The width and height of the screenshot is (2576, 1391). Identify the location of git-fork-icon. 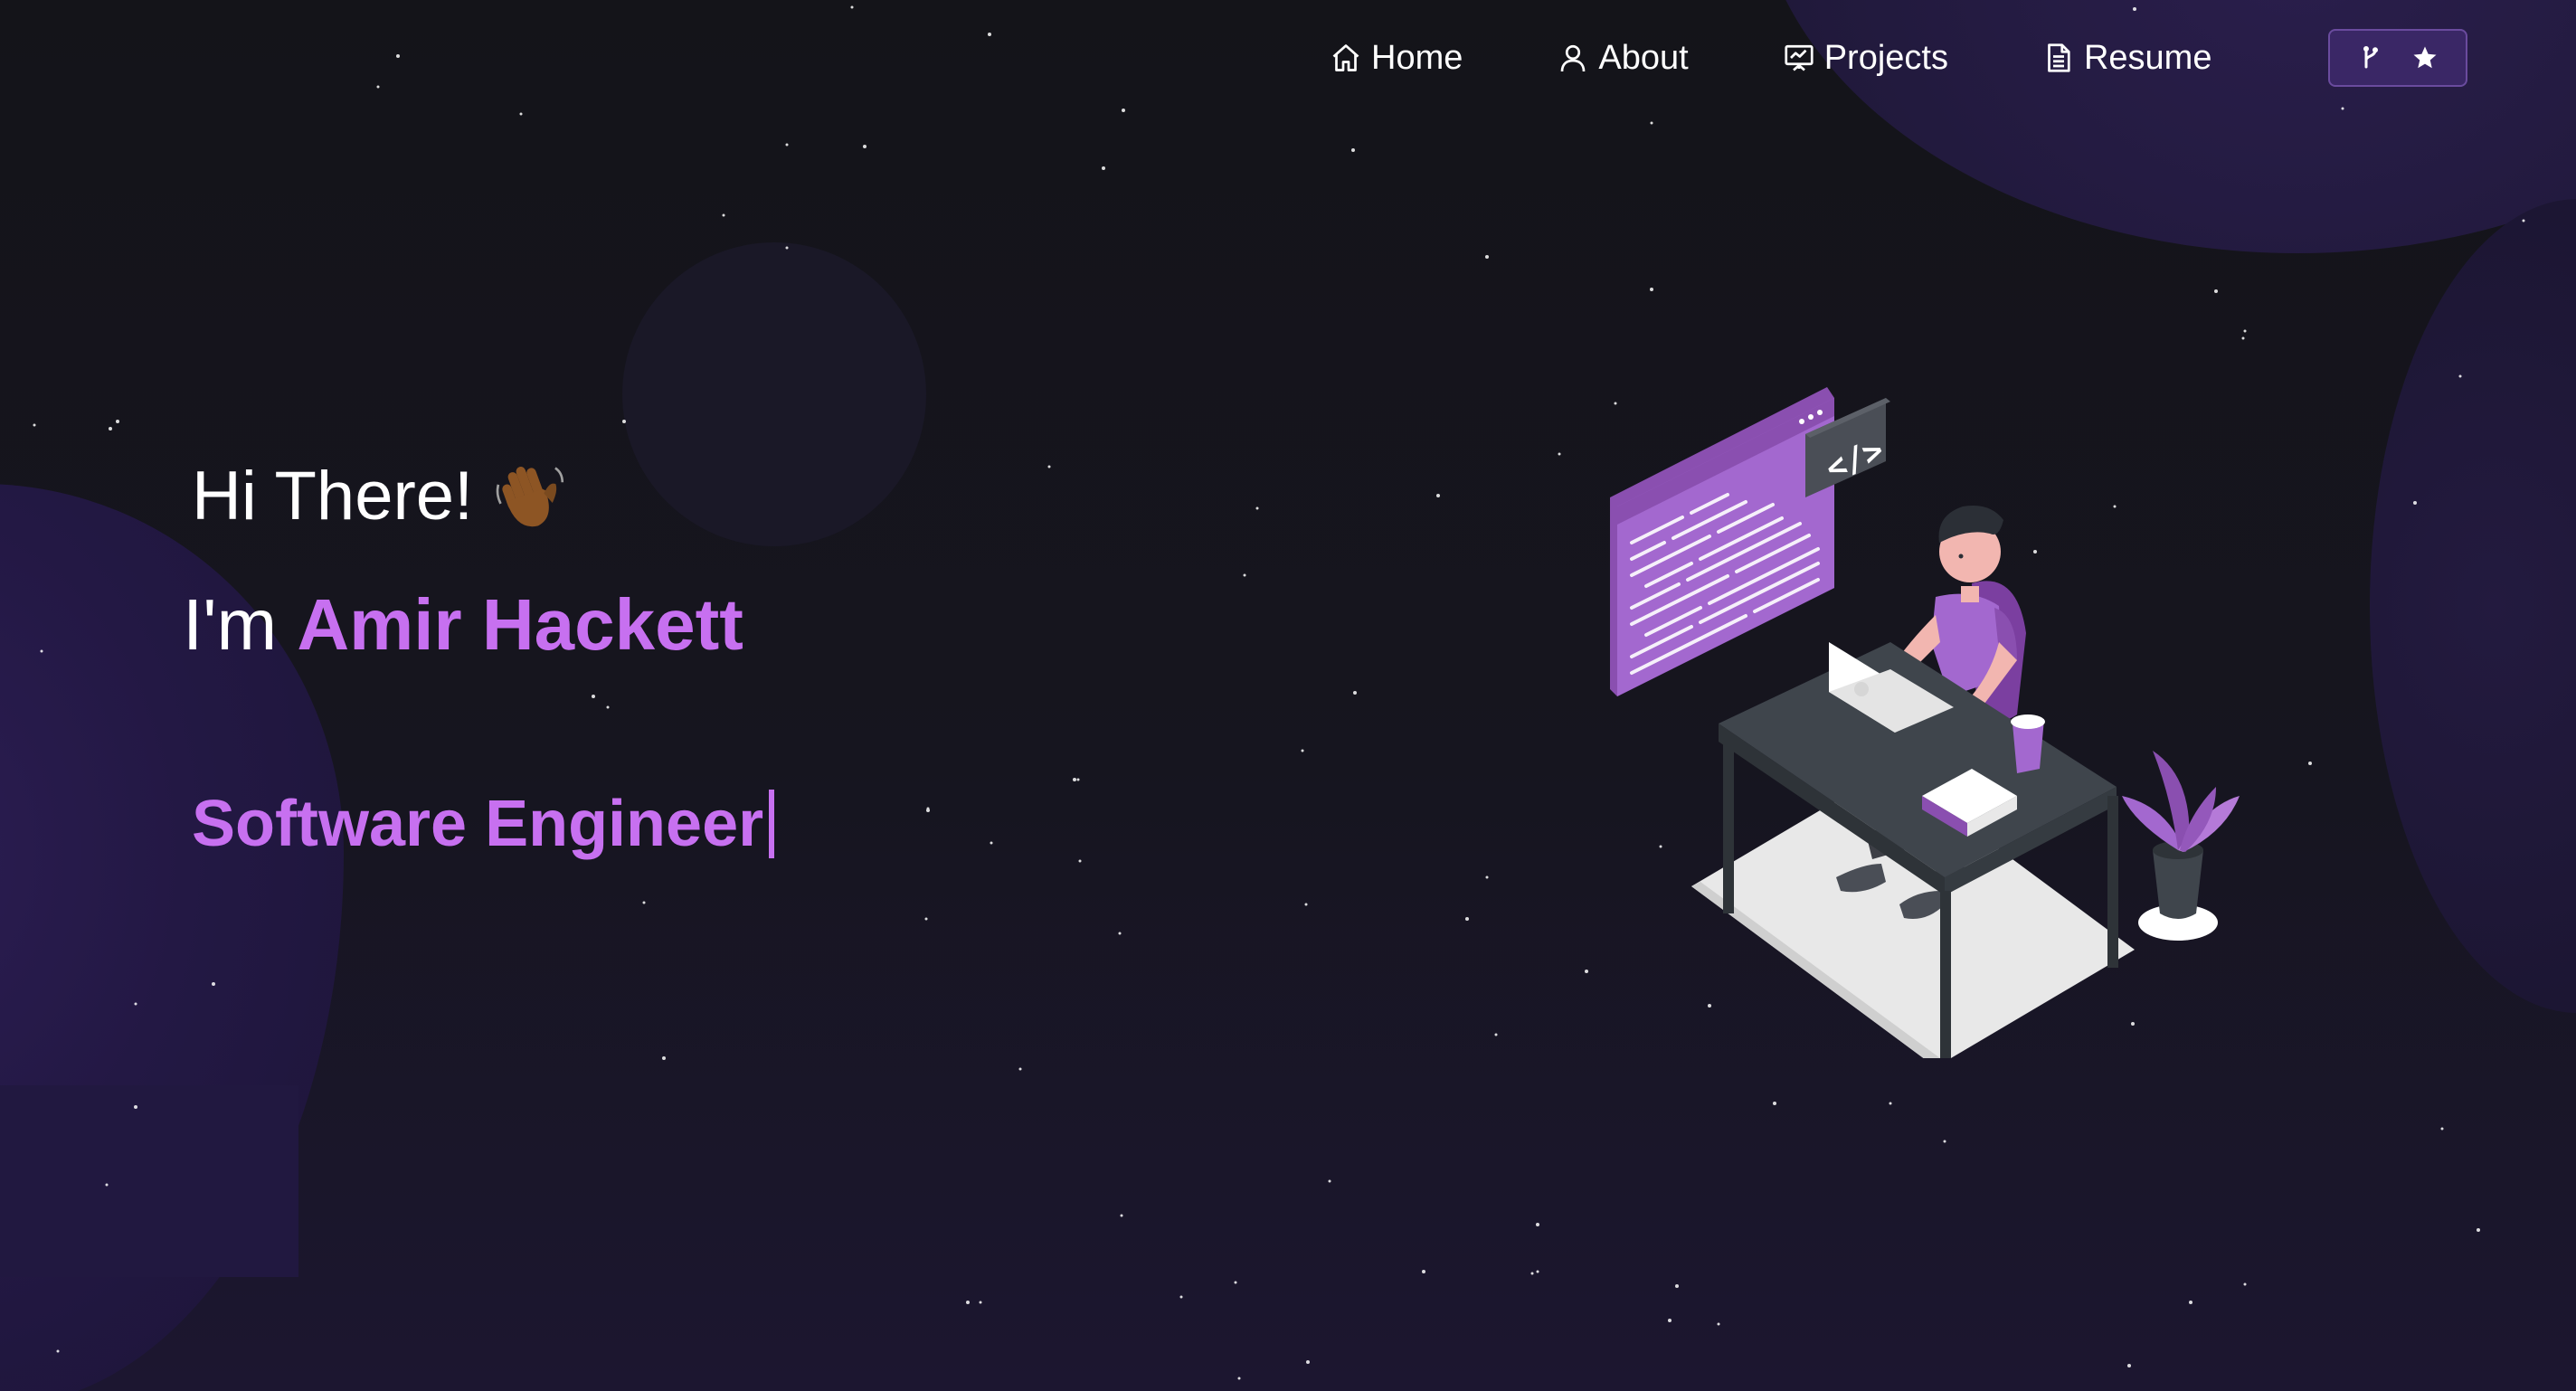
(2371, 57).